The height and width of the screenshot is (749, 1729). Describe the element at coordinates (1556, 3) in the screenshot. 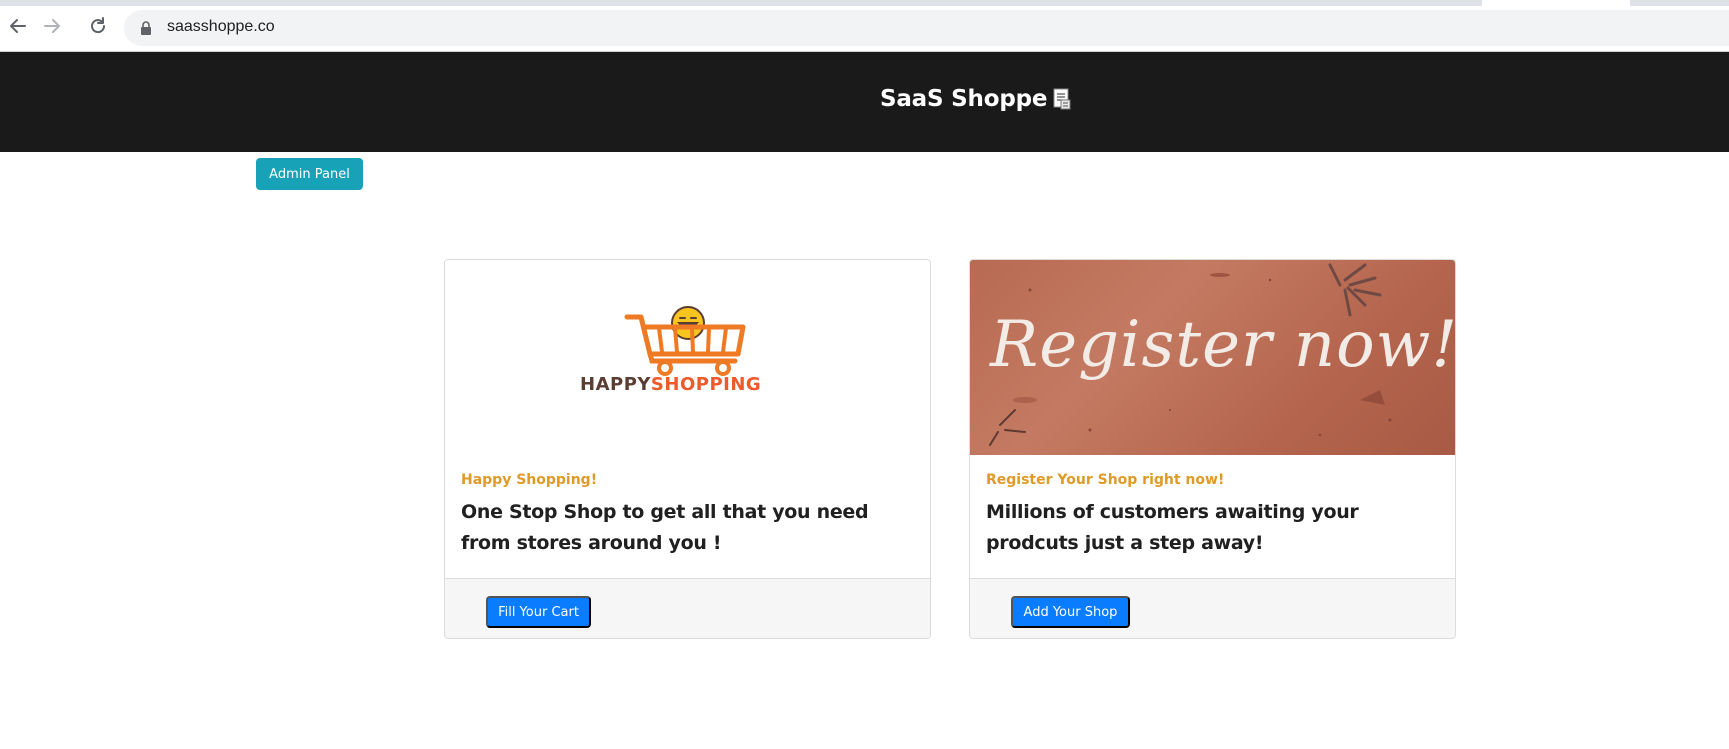

I see `tab-gap` at that location.